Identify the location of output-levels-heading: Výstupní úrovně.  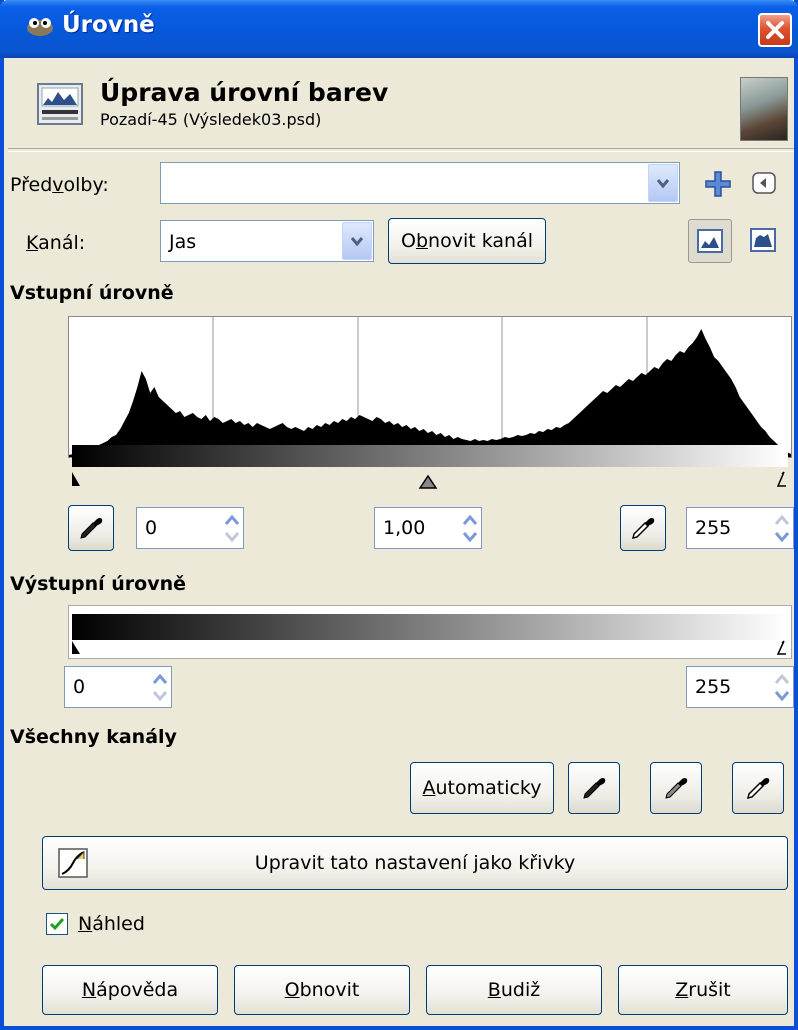
(98, 584).